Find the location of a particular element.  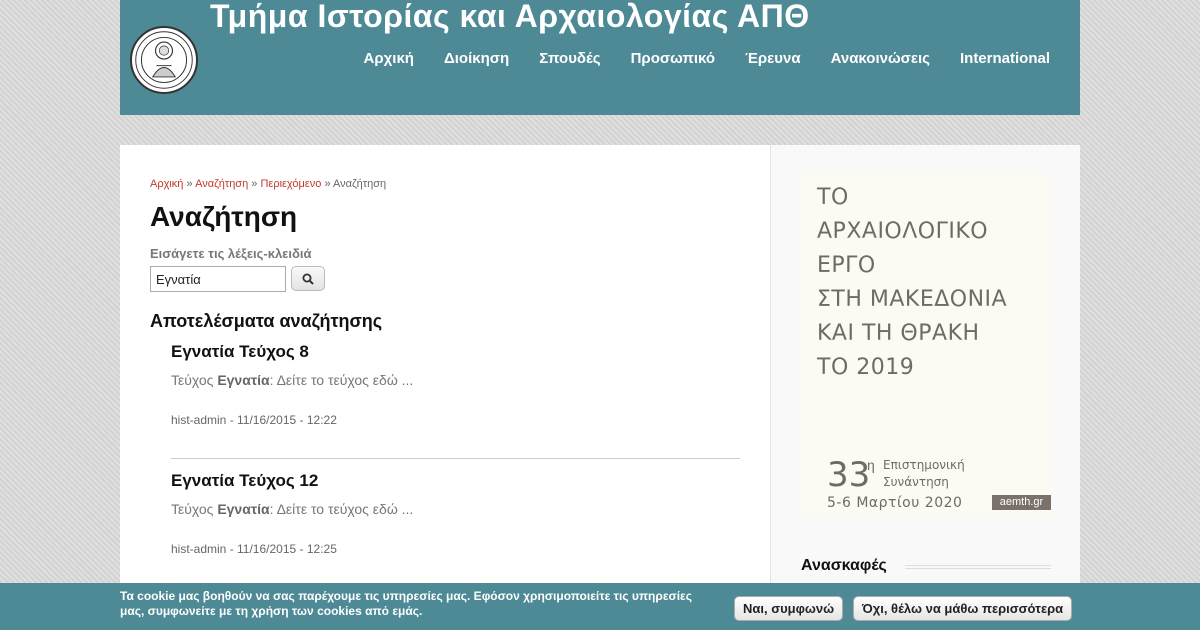

banner-line: ΚΑΙ ΤΗ ΘΡΑΚΗ is located at coordinates (898, 333).